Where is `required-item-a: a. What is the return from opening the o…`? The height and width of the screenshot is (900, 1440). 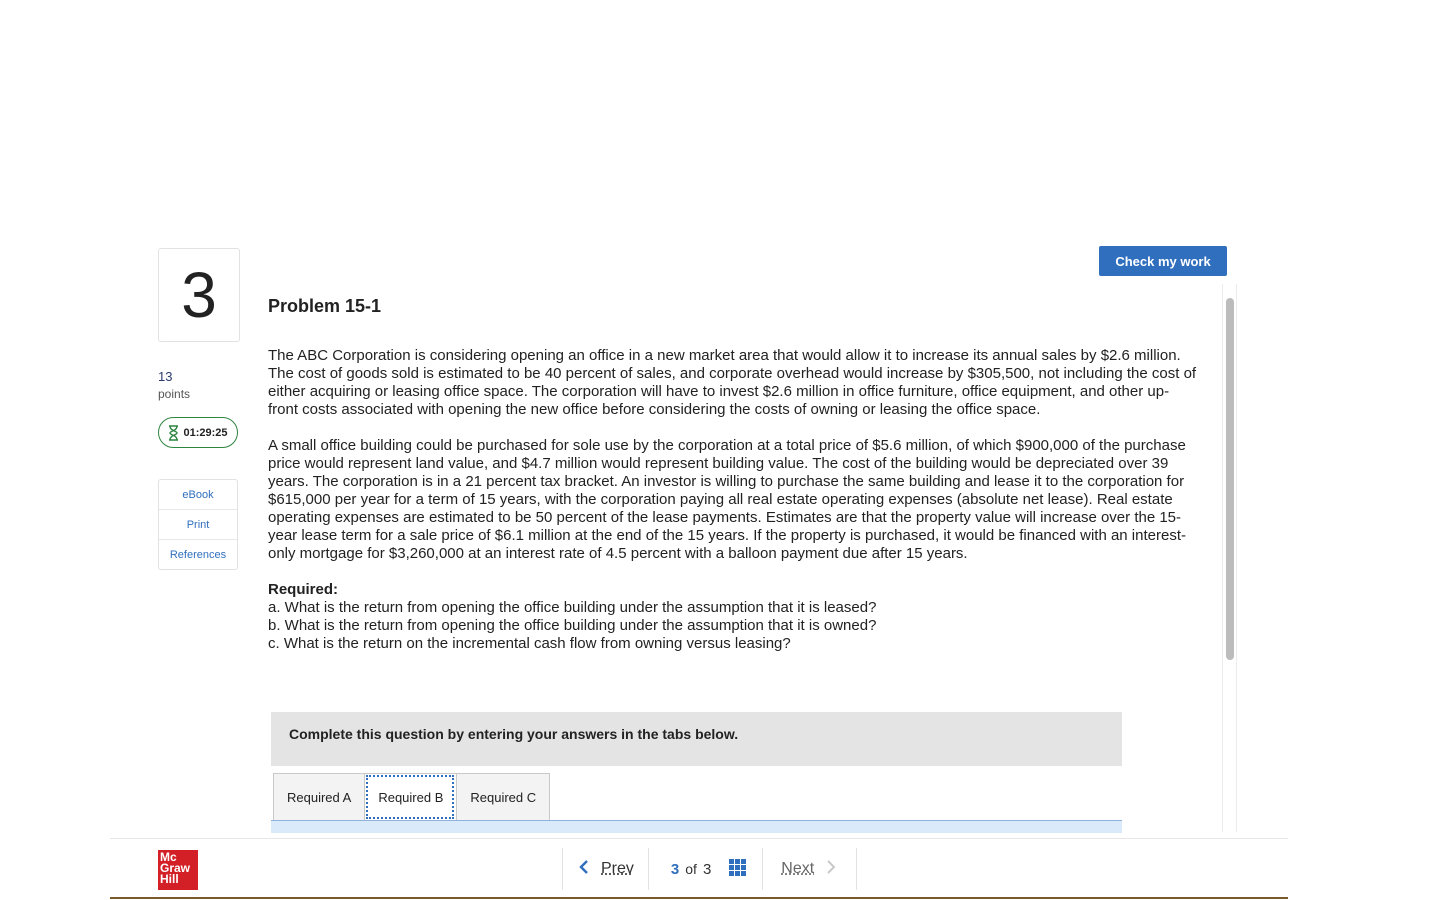 required-item-a: a. What is the return from opening the o… is located at coordinates (572, 607).